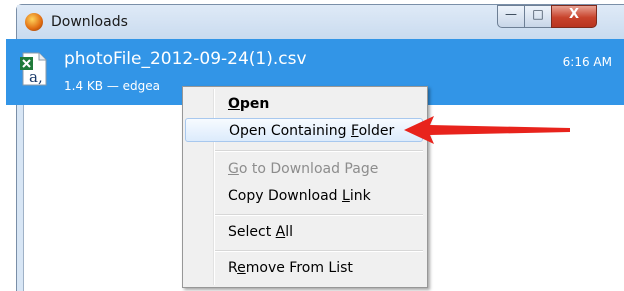 The width and height of the screenshot is (624, 291). What do you see at coordinates (89, 22) in the screenshot?
I see `window-title: Downloads` at bounding box center [89, 22].